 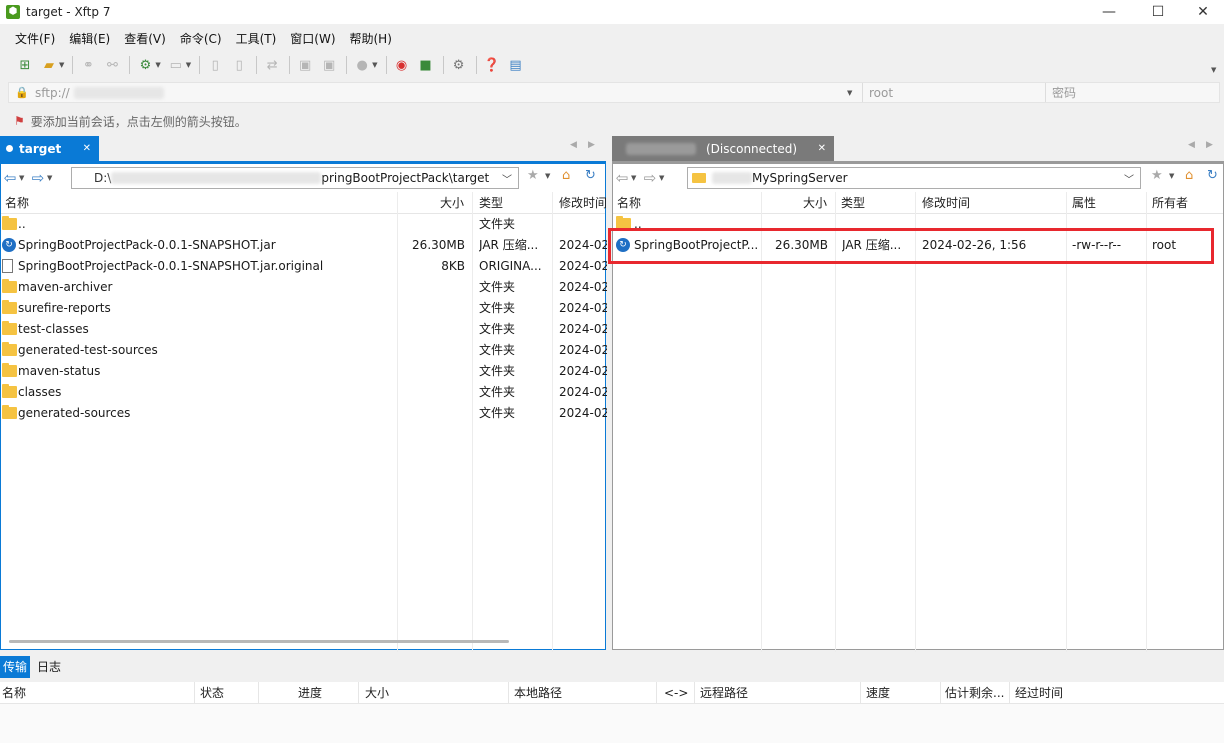 I want to click on maximize-button: ☐, so click(x=1158, y=12).